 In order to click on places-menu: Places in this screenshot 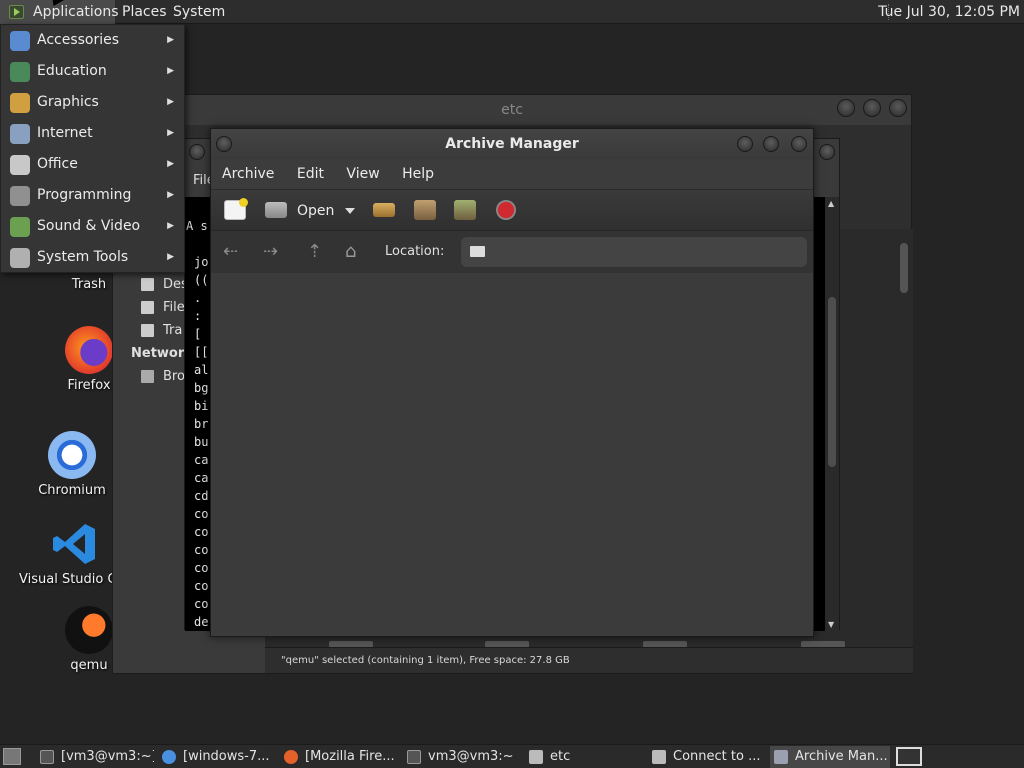, I will do `click(144, 12)`.